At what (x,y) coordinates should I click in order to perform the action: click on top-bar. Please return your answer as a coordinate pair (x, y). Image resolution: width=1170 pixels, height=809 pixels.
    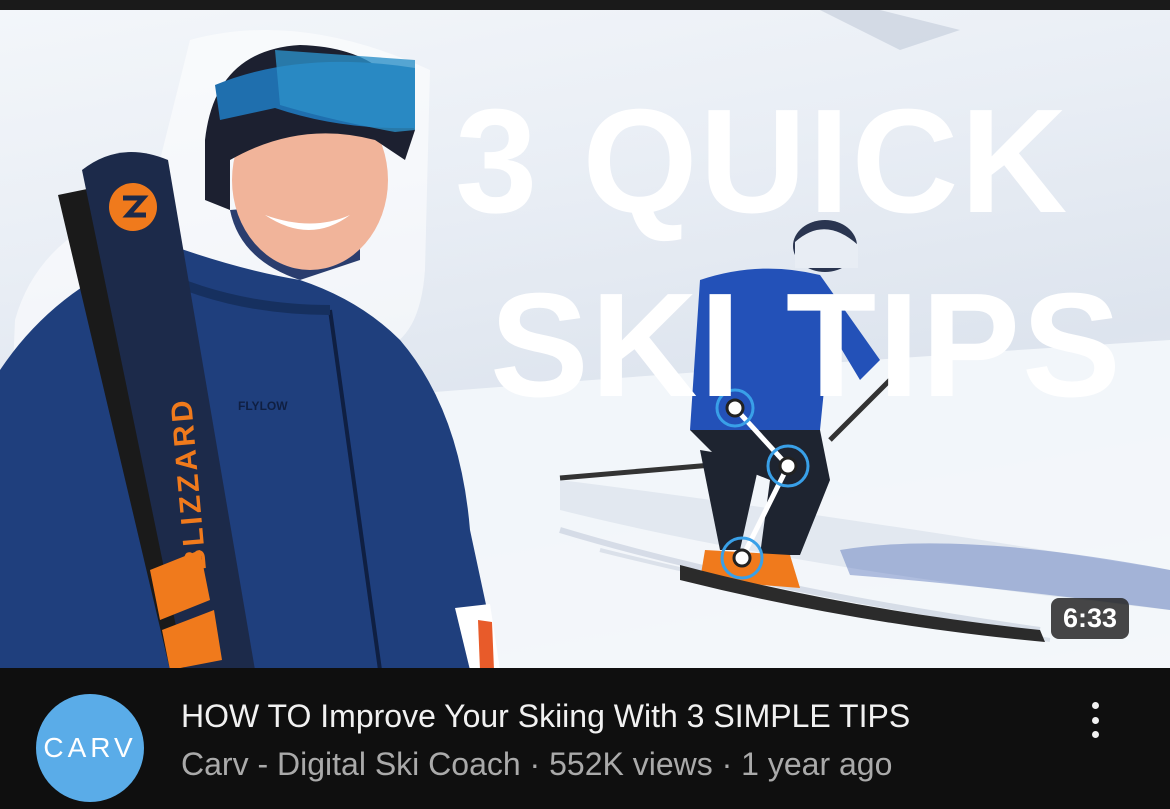
    Looking at the image, I should click on (585, 5).